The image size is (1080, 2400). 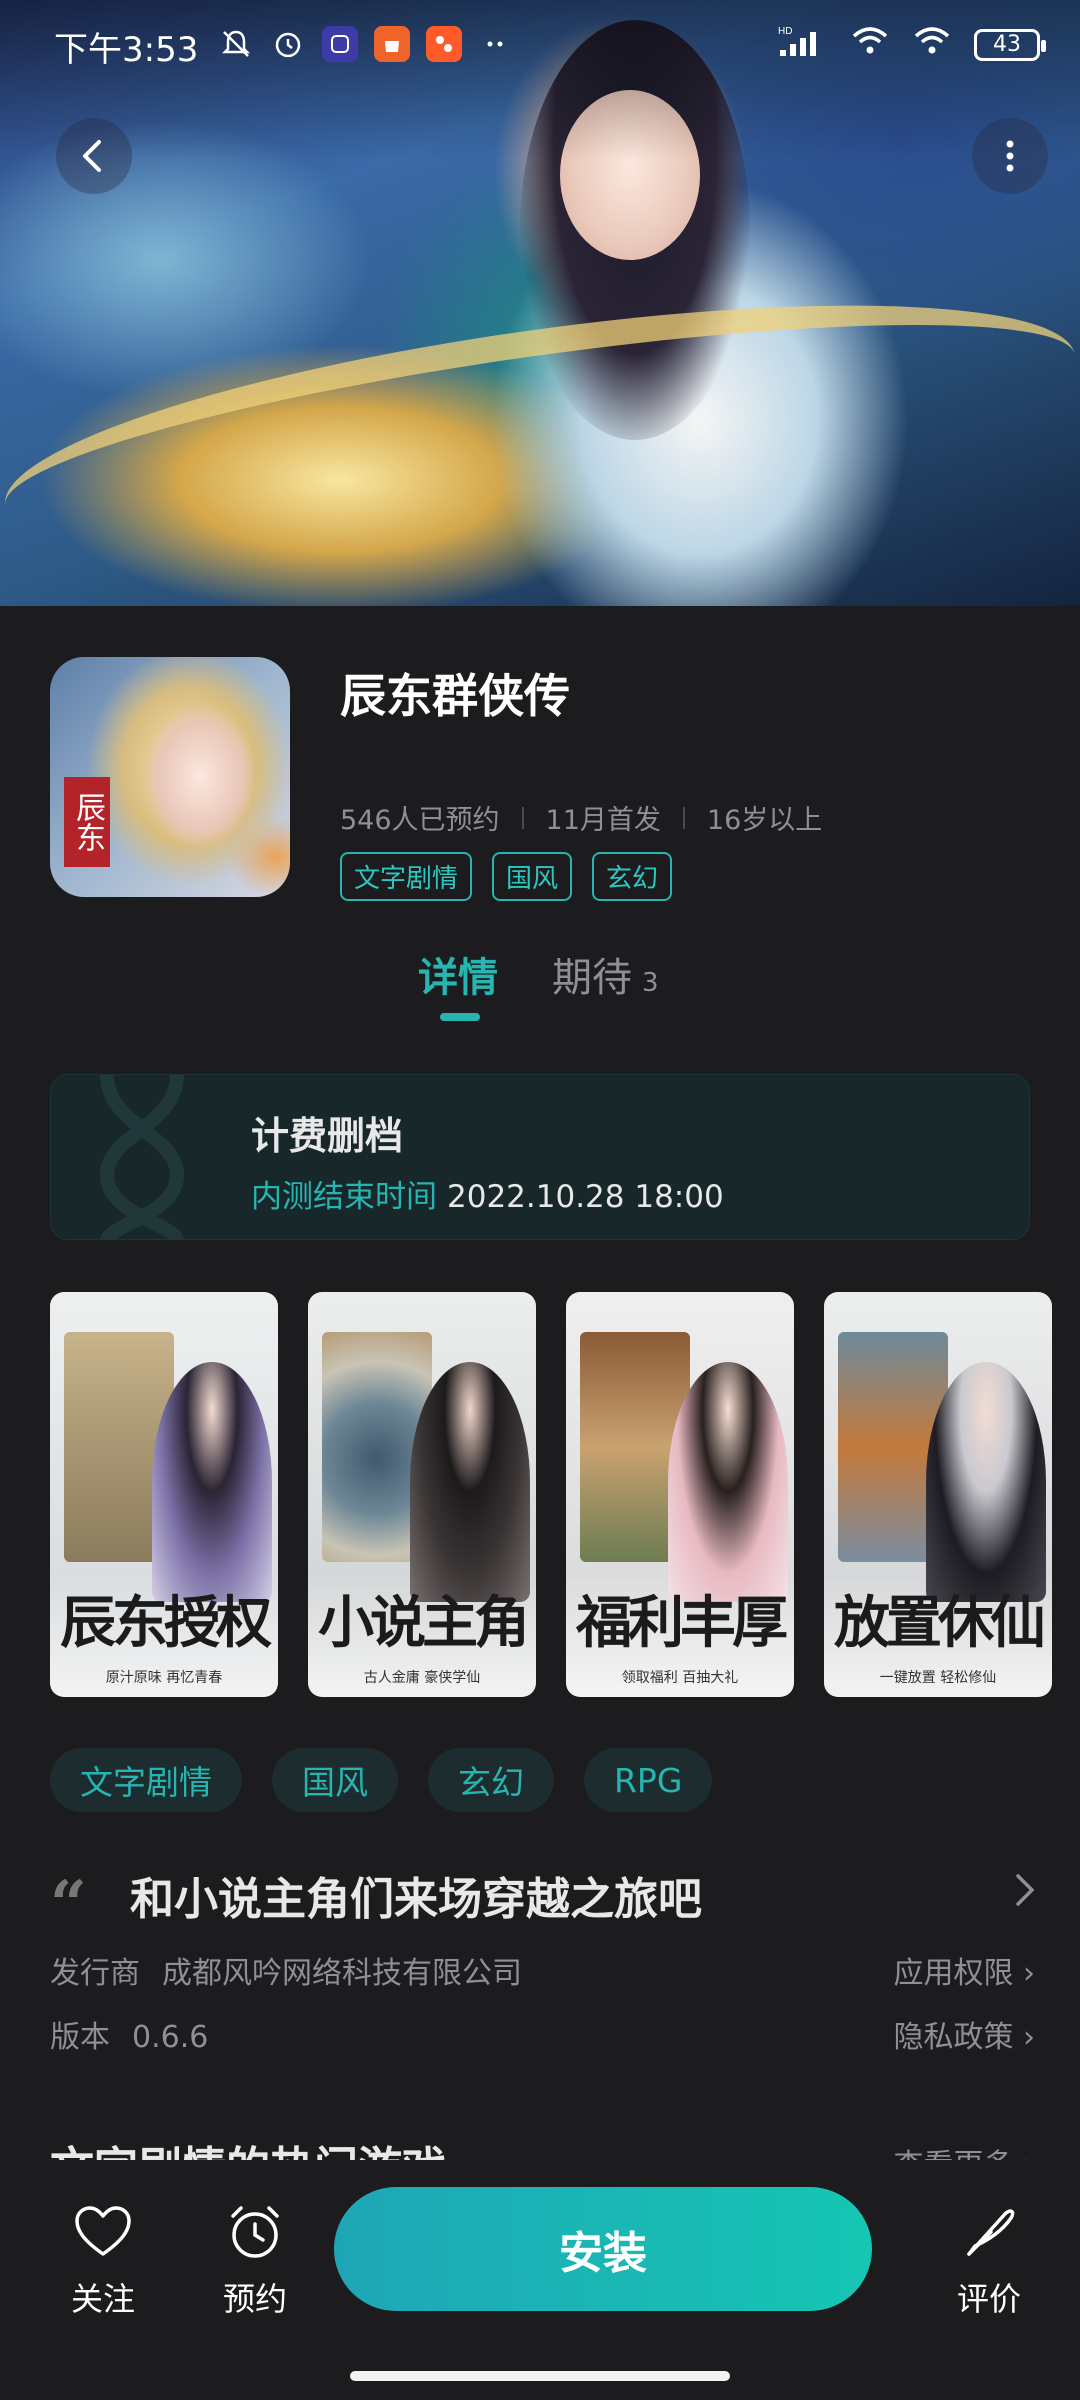 I want to click on app-meta: 546人已预约 11月首发 16岁以上, so click(x=581, y=817).